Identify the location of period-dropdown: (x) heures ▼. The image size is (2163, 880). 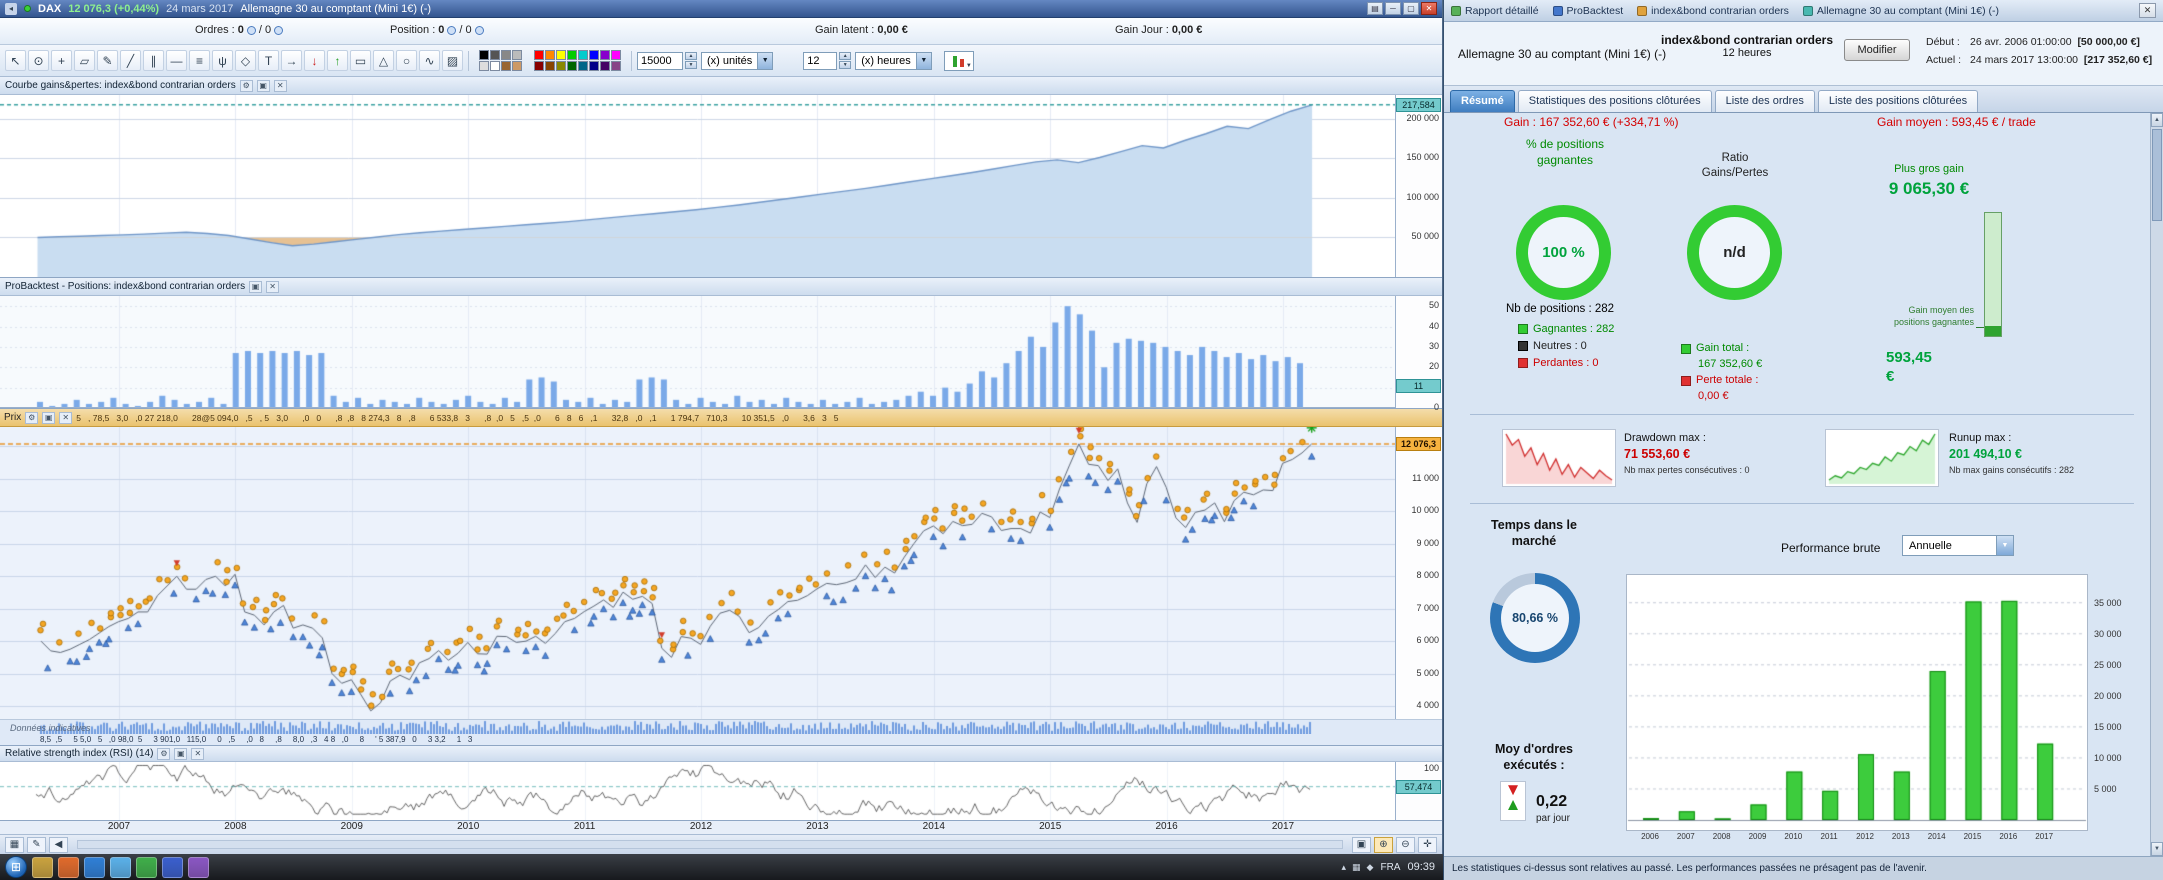
(893, 60).